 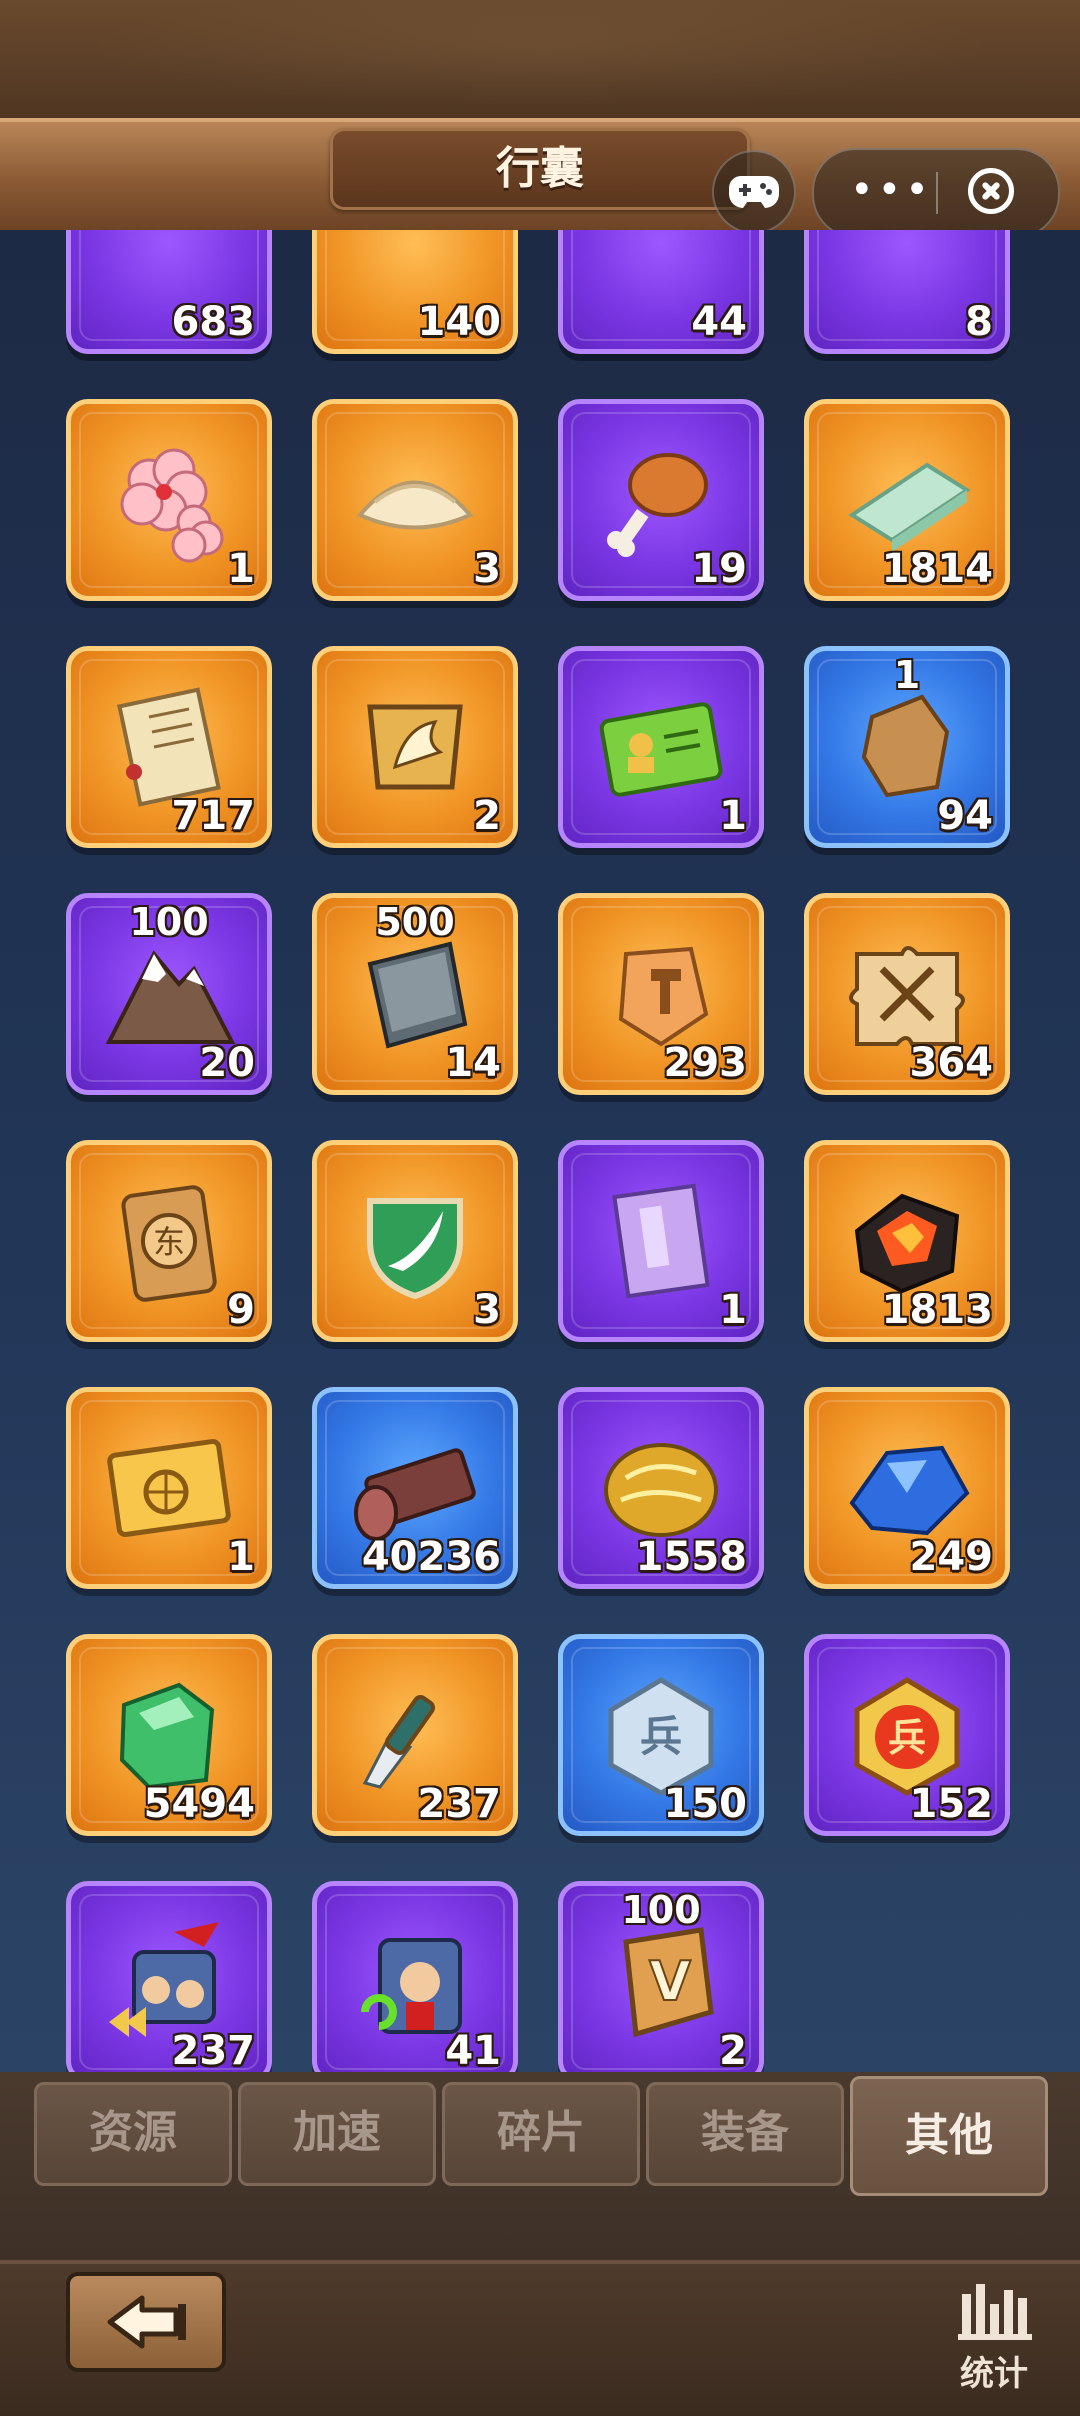 I want to click on inventory-item: 东 9, so click(x=169, y=1241).